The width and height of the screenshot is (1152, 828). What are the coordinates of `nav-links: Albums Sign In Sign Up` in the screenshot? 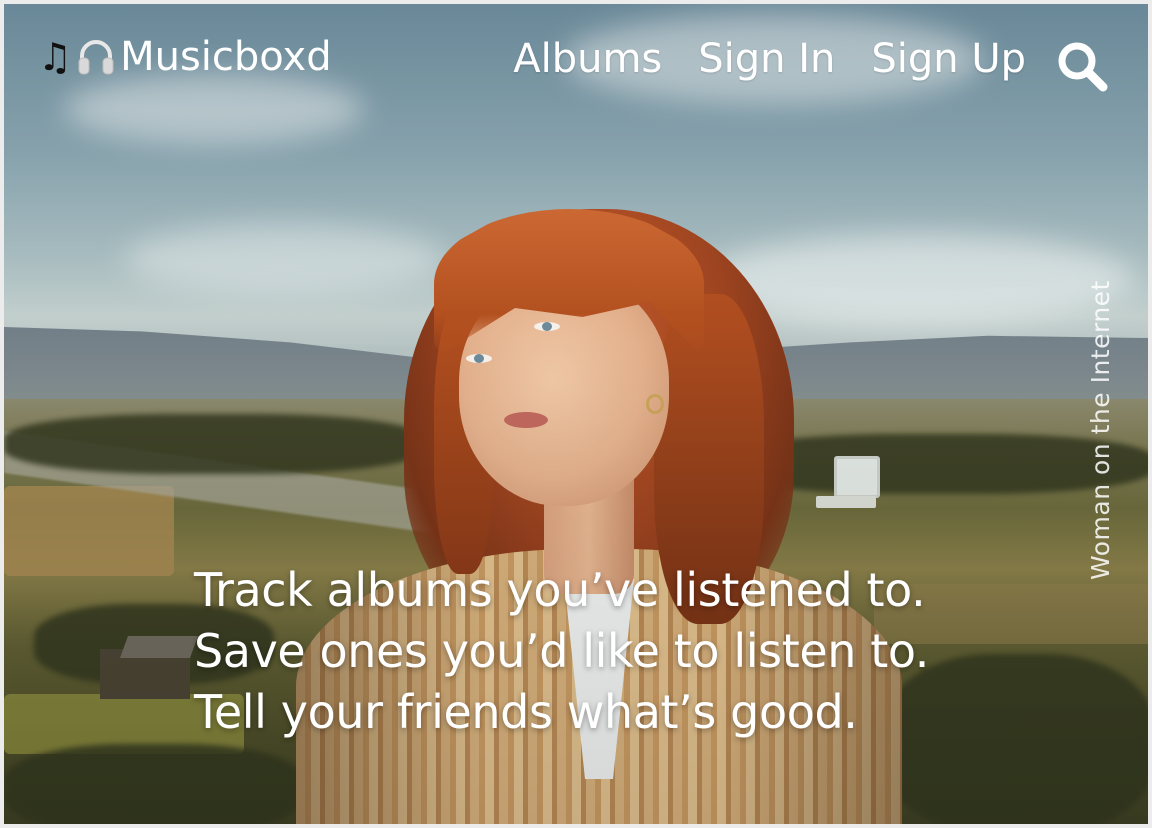 It's located at (751, 59).